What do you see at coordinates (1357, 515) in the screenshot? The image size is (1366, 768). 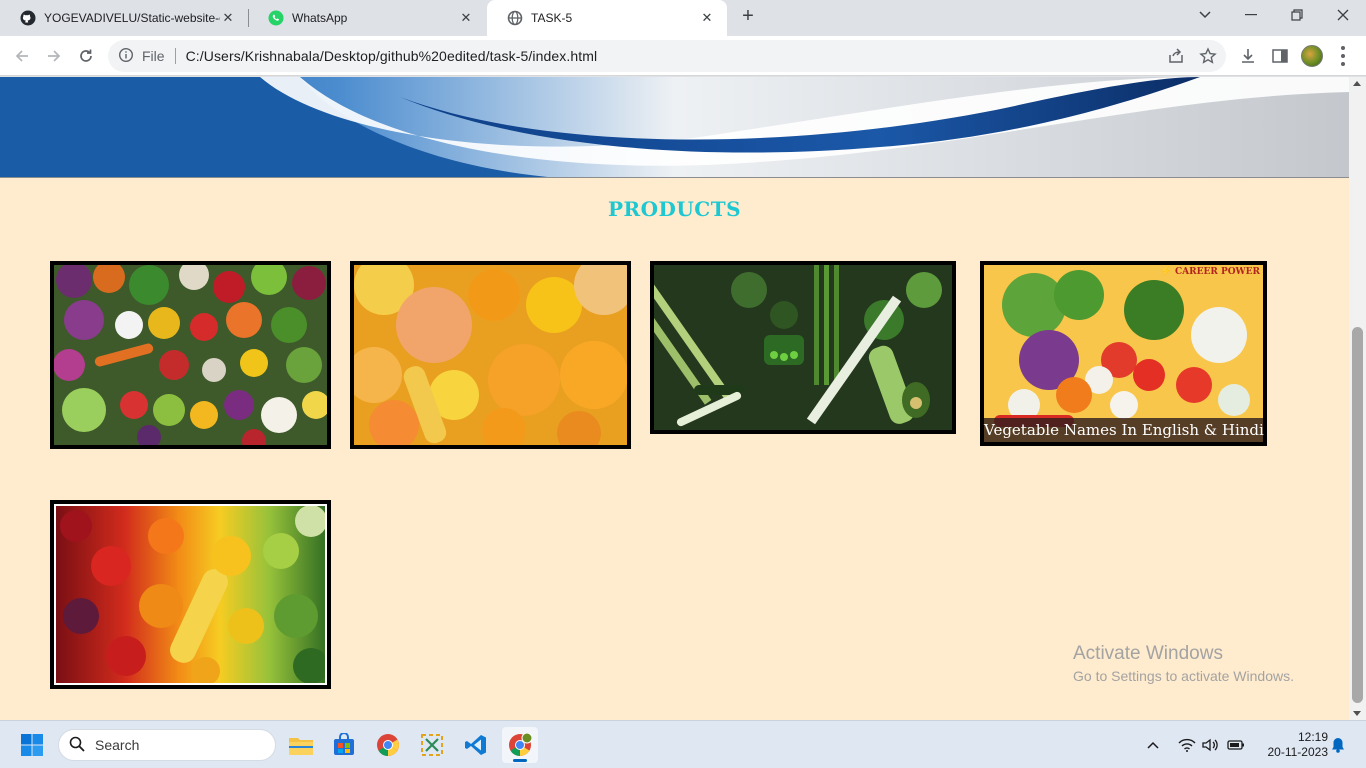 I see `scrollbar-thumb` at bounding box center [1357, 515].